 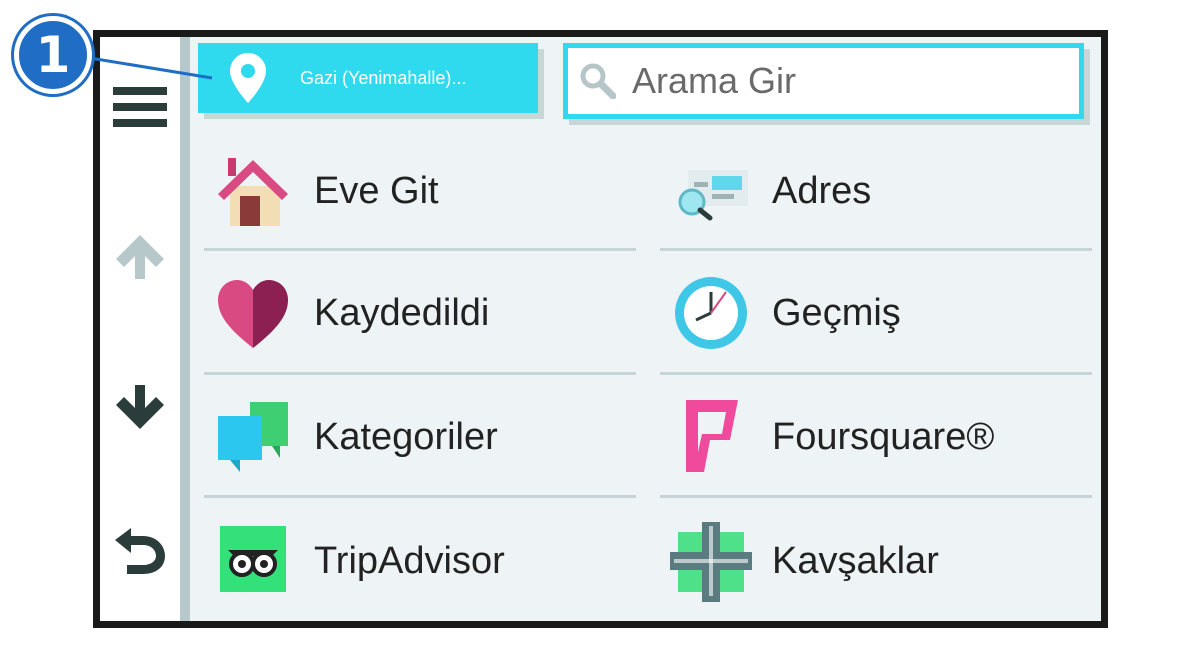 I want to click on callout-marker: 1, so click(x=53, y=55).